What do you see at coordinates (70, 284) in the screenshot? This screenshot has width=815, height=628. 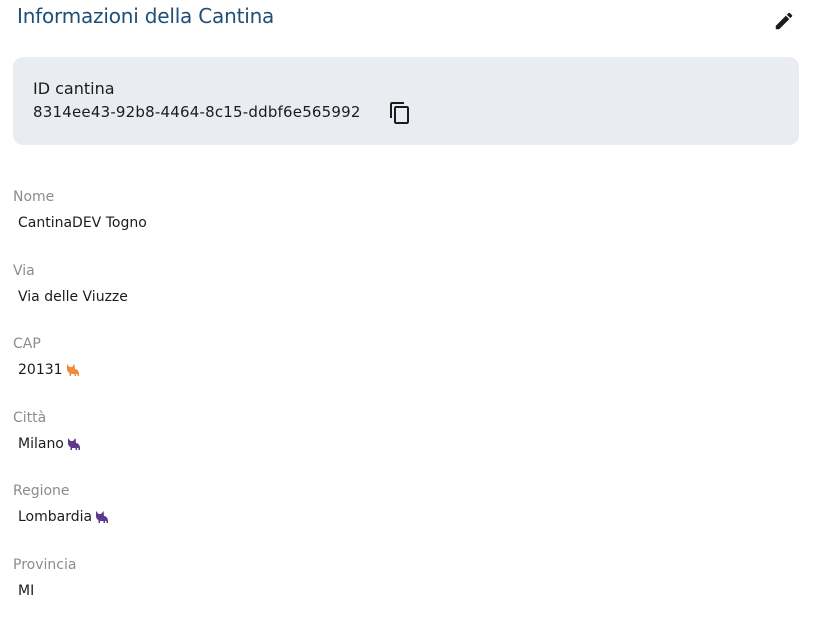 I see `field-via: Via Via delle Viuzze` at bounding box center [70, 284].